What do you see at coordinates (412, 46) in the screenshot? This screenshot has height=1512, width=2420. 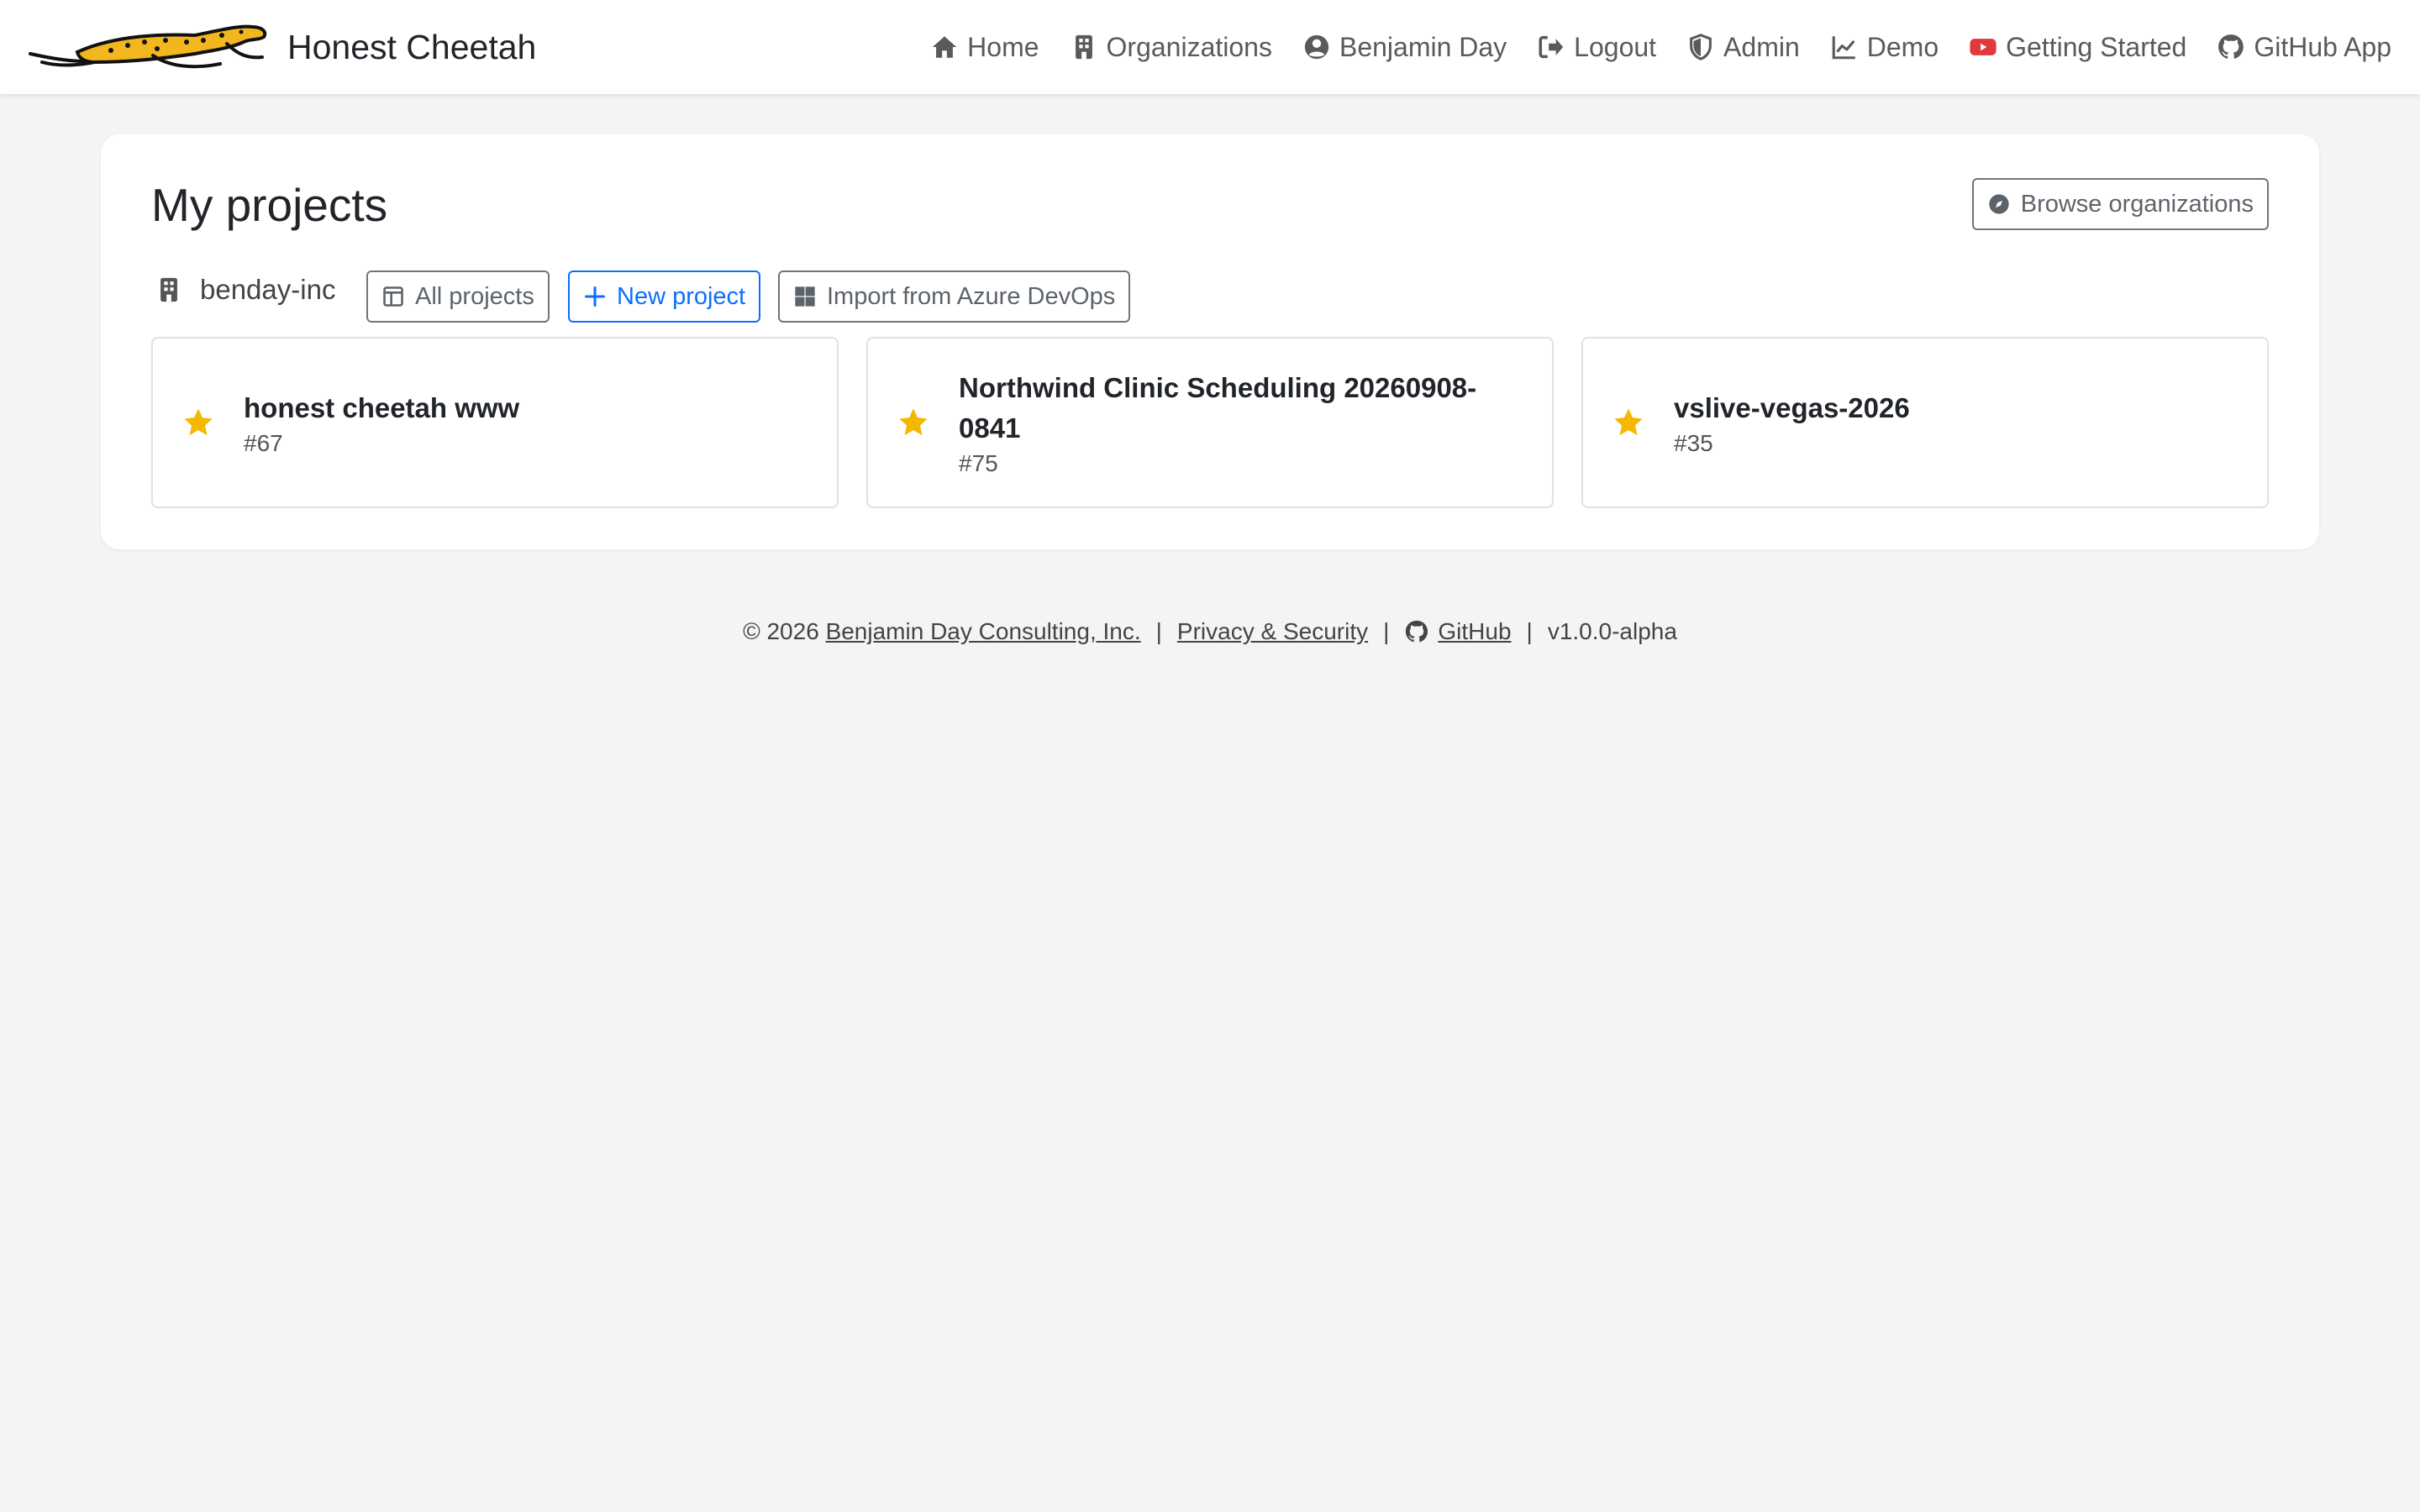 I see `brand-name: Honest Cheetah` at bounding box center [412, 46].